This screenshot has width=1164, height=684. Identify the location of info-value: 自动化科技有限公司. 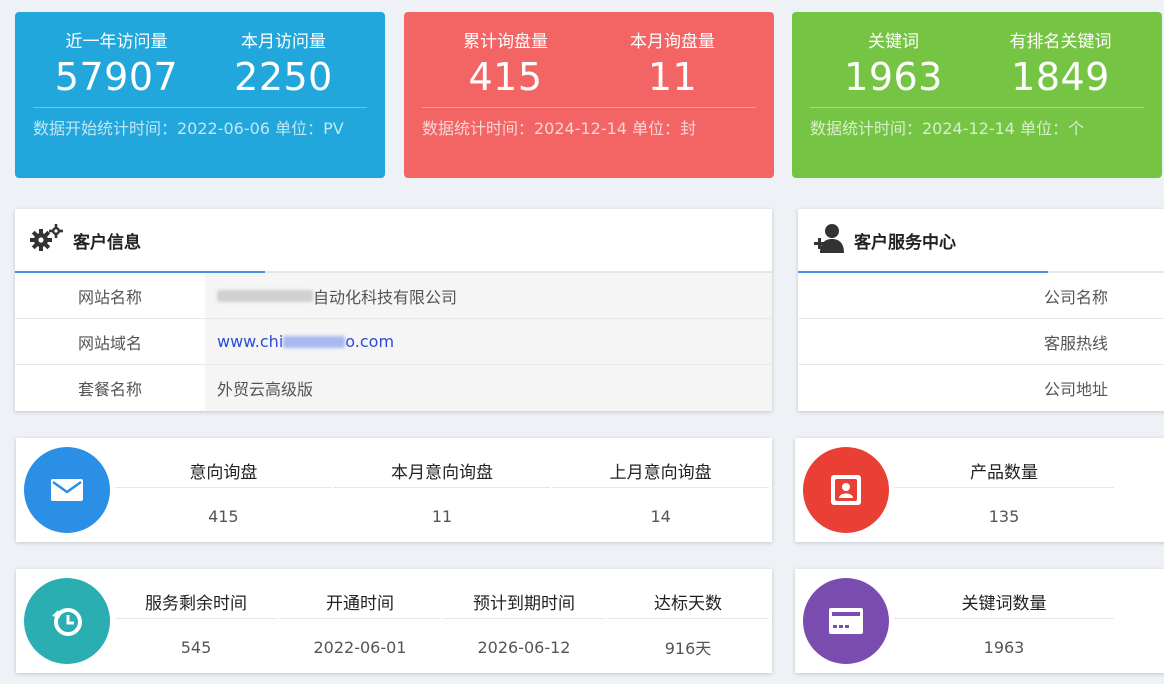
(488, 295).